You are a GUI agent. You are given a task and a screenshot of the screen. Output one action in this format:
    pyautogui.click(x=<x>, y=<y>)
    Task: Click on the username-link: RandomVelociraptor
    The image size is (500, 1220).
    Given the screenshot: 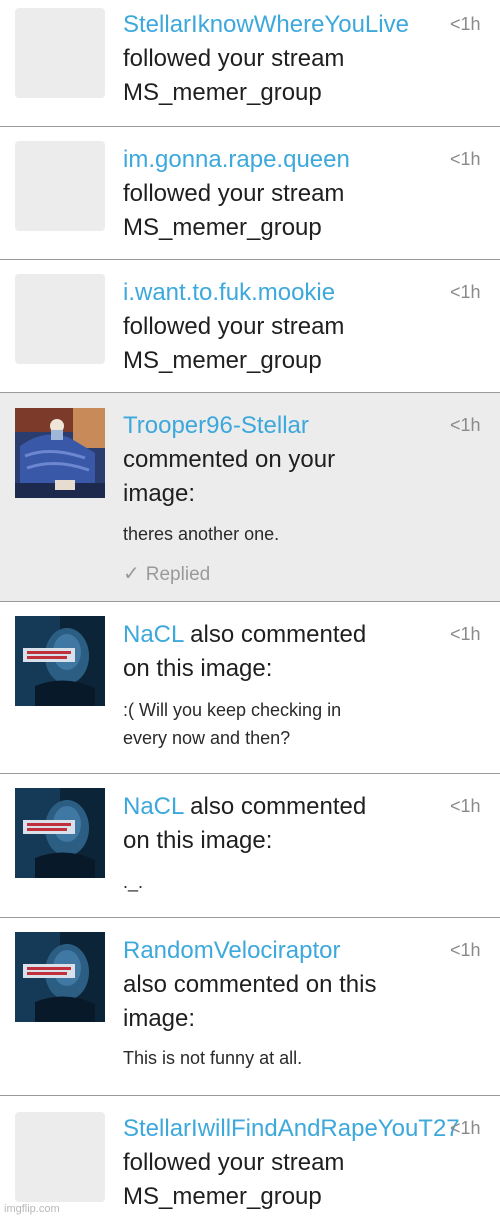 What is the action you would take?
    pyautogui.click(x=231, y=950)
    